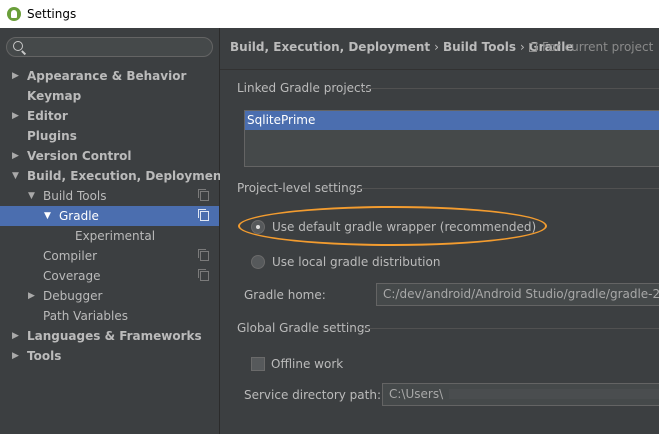 The image size is (659, 434). What do you see at coordinates (75, 196) in the screenshot?
I see `sidebar-item-label: Build Tools` at bounding box center [75, 196].